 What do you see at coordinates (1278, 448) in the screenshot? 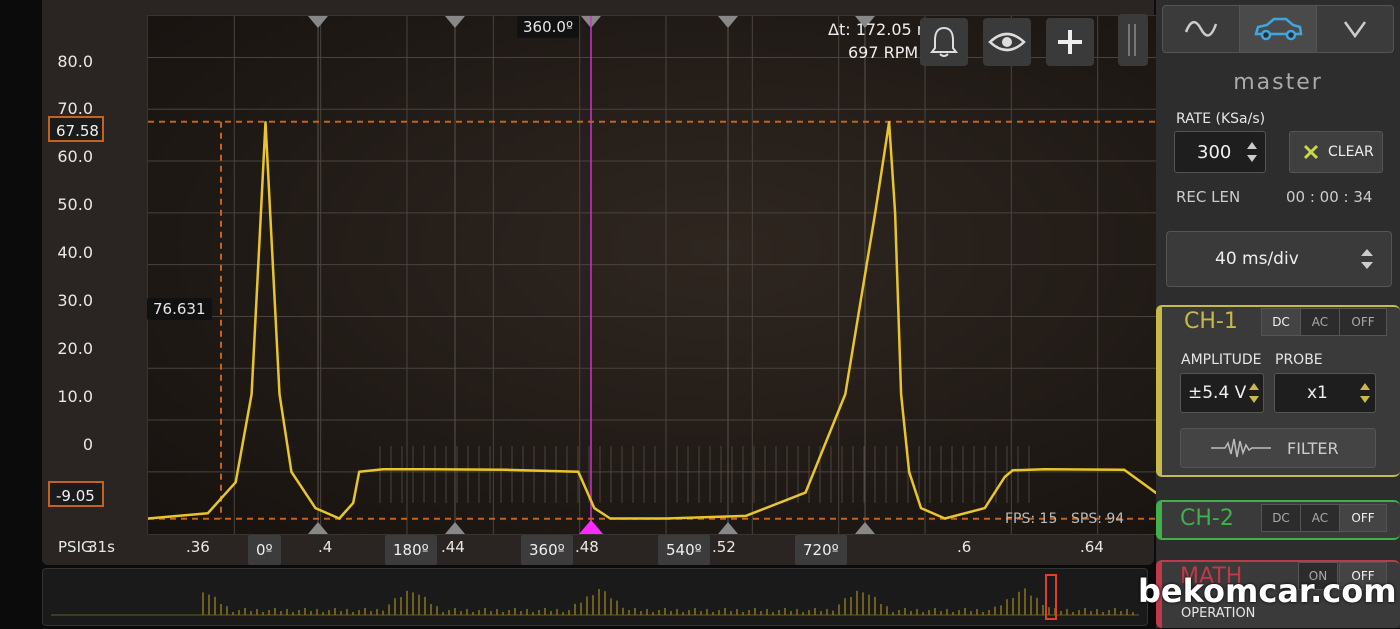
I see `filter-button: FILTER` at bounding box center [1278, 448].